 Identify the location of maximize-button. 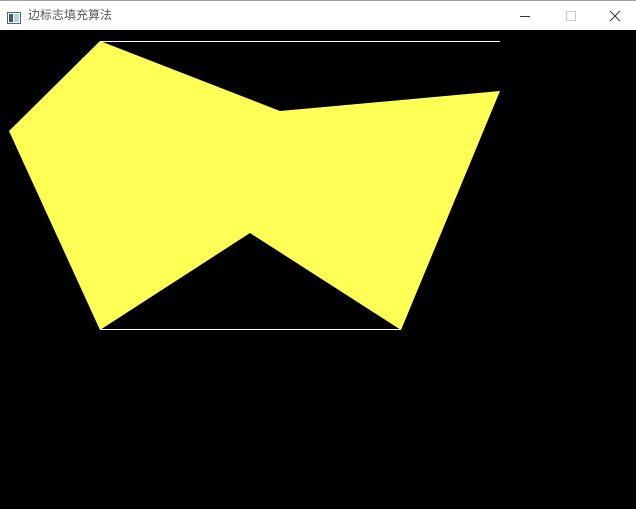
(571, 15).